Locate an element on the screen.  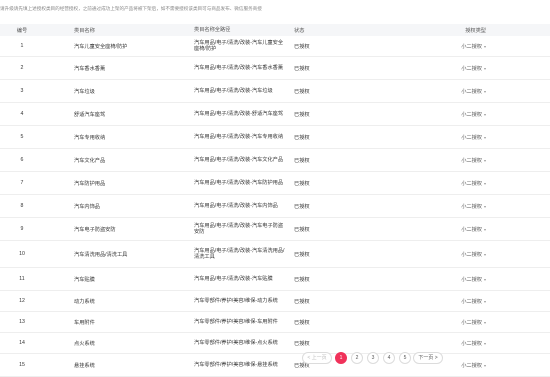
row-path: 汽车用品/电子/清洗/改装-汽车贴膜 is located at coordinates (233, 278).